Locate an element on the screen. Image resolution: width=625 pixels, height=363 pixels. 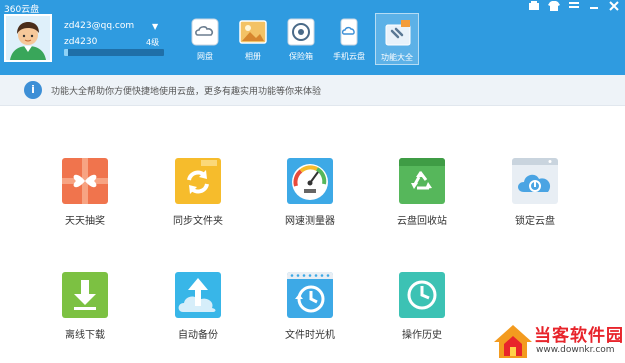
tile-label: 离线下载 is located at coordinates (85, 335).